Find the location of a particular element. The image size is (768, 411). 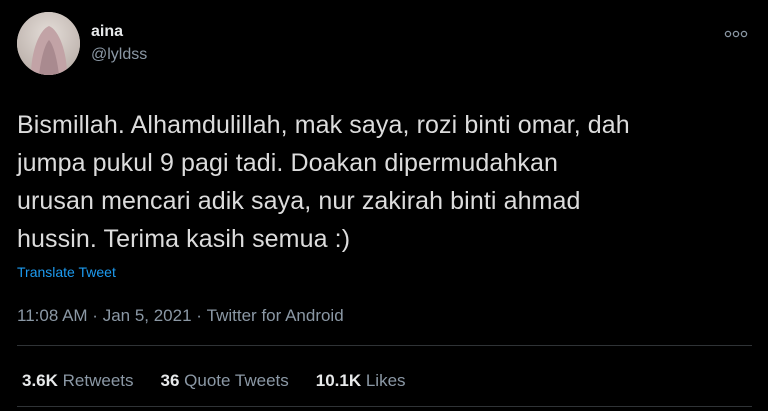

retweets-stat: 3.6K Retweets is located at coordinates (78, 381).